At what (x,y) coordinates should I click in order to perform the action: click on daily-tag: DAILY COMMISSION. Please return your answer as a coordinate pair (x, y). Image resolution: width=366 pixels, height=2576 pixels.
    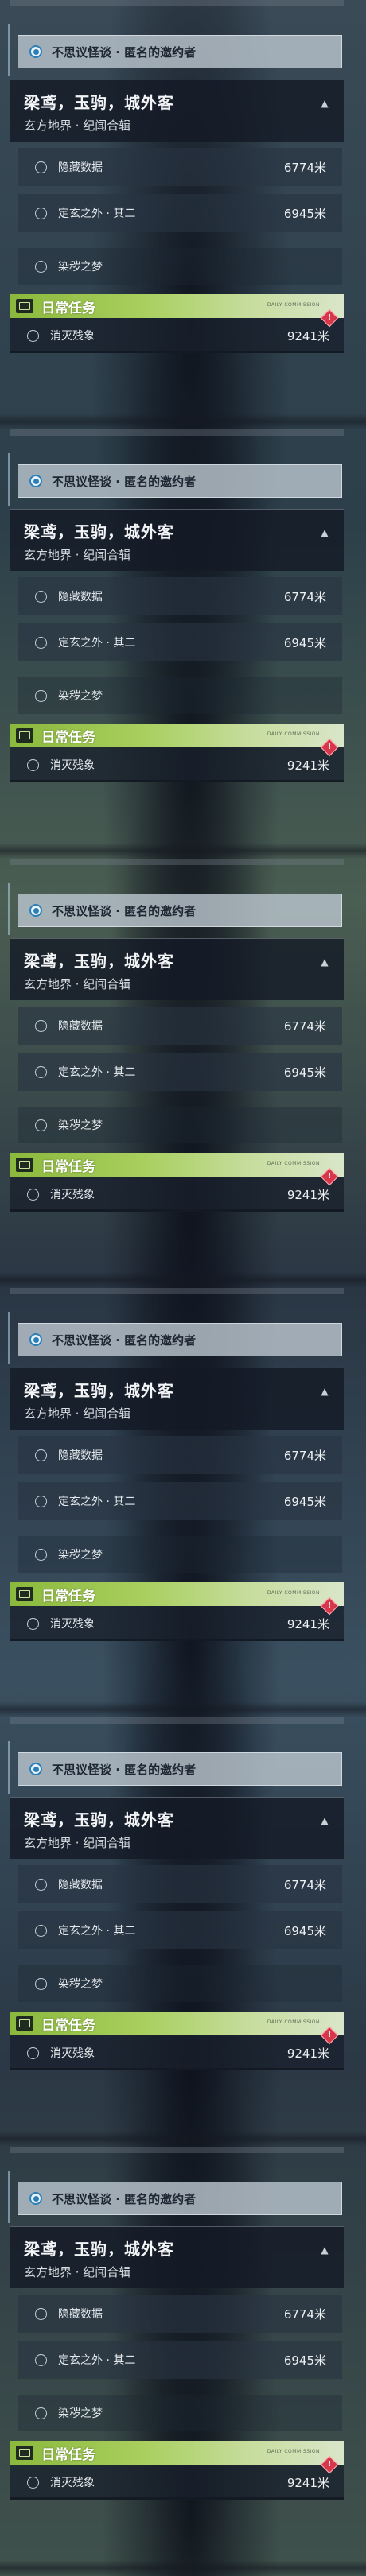
    Looking at the image, I should click on (293, 1164).